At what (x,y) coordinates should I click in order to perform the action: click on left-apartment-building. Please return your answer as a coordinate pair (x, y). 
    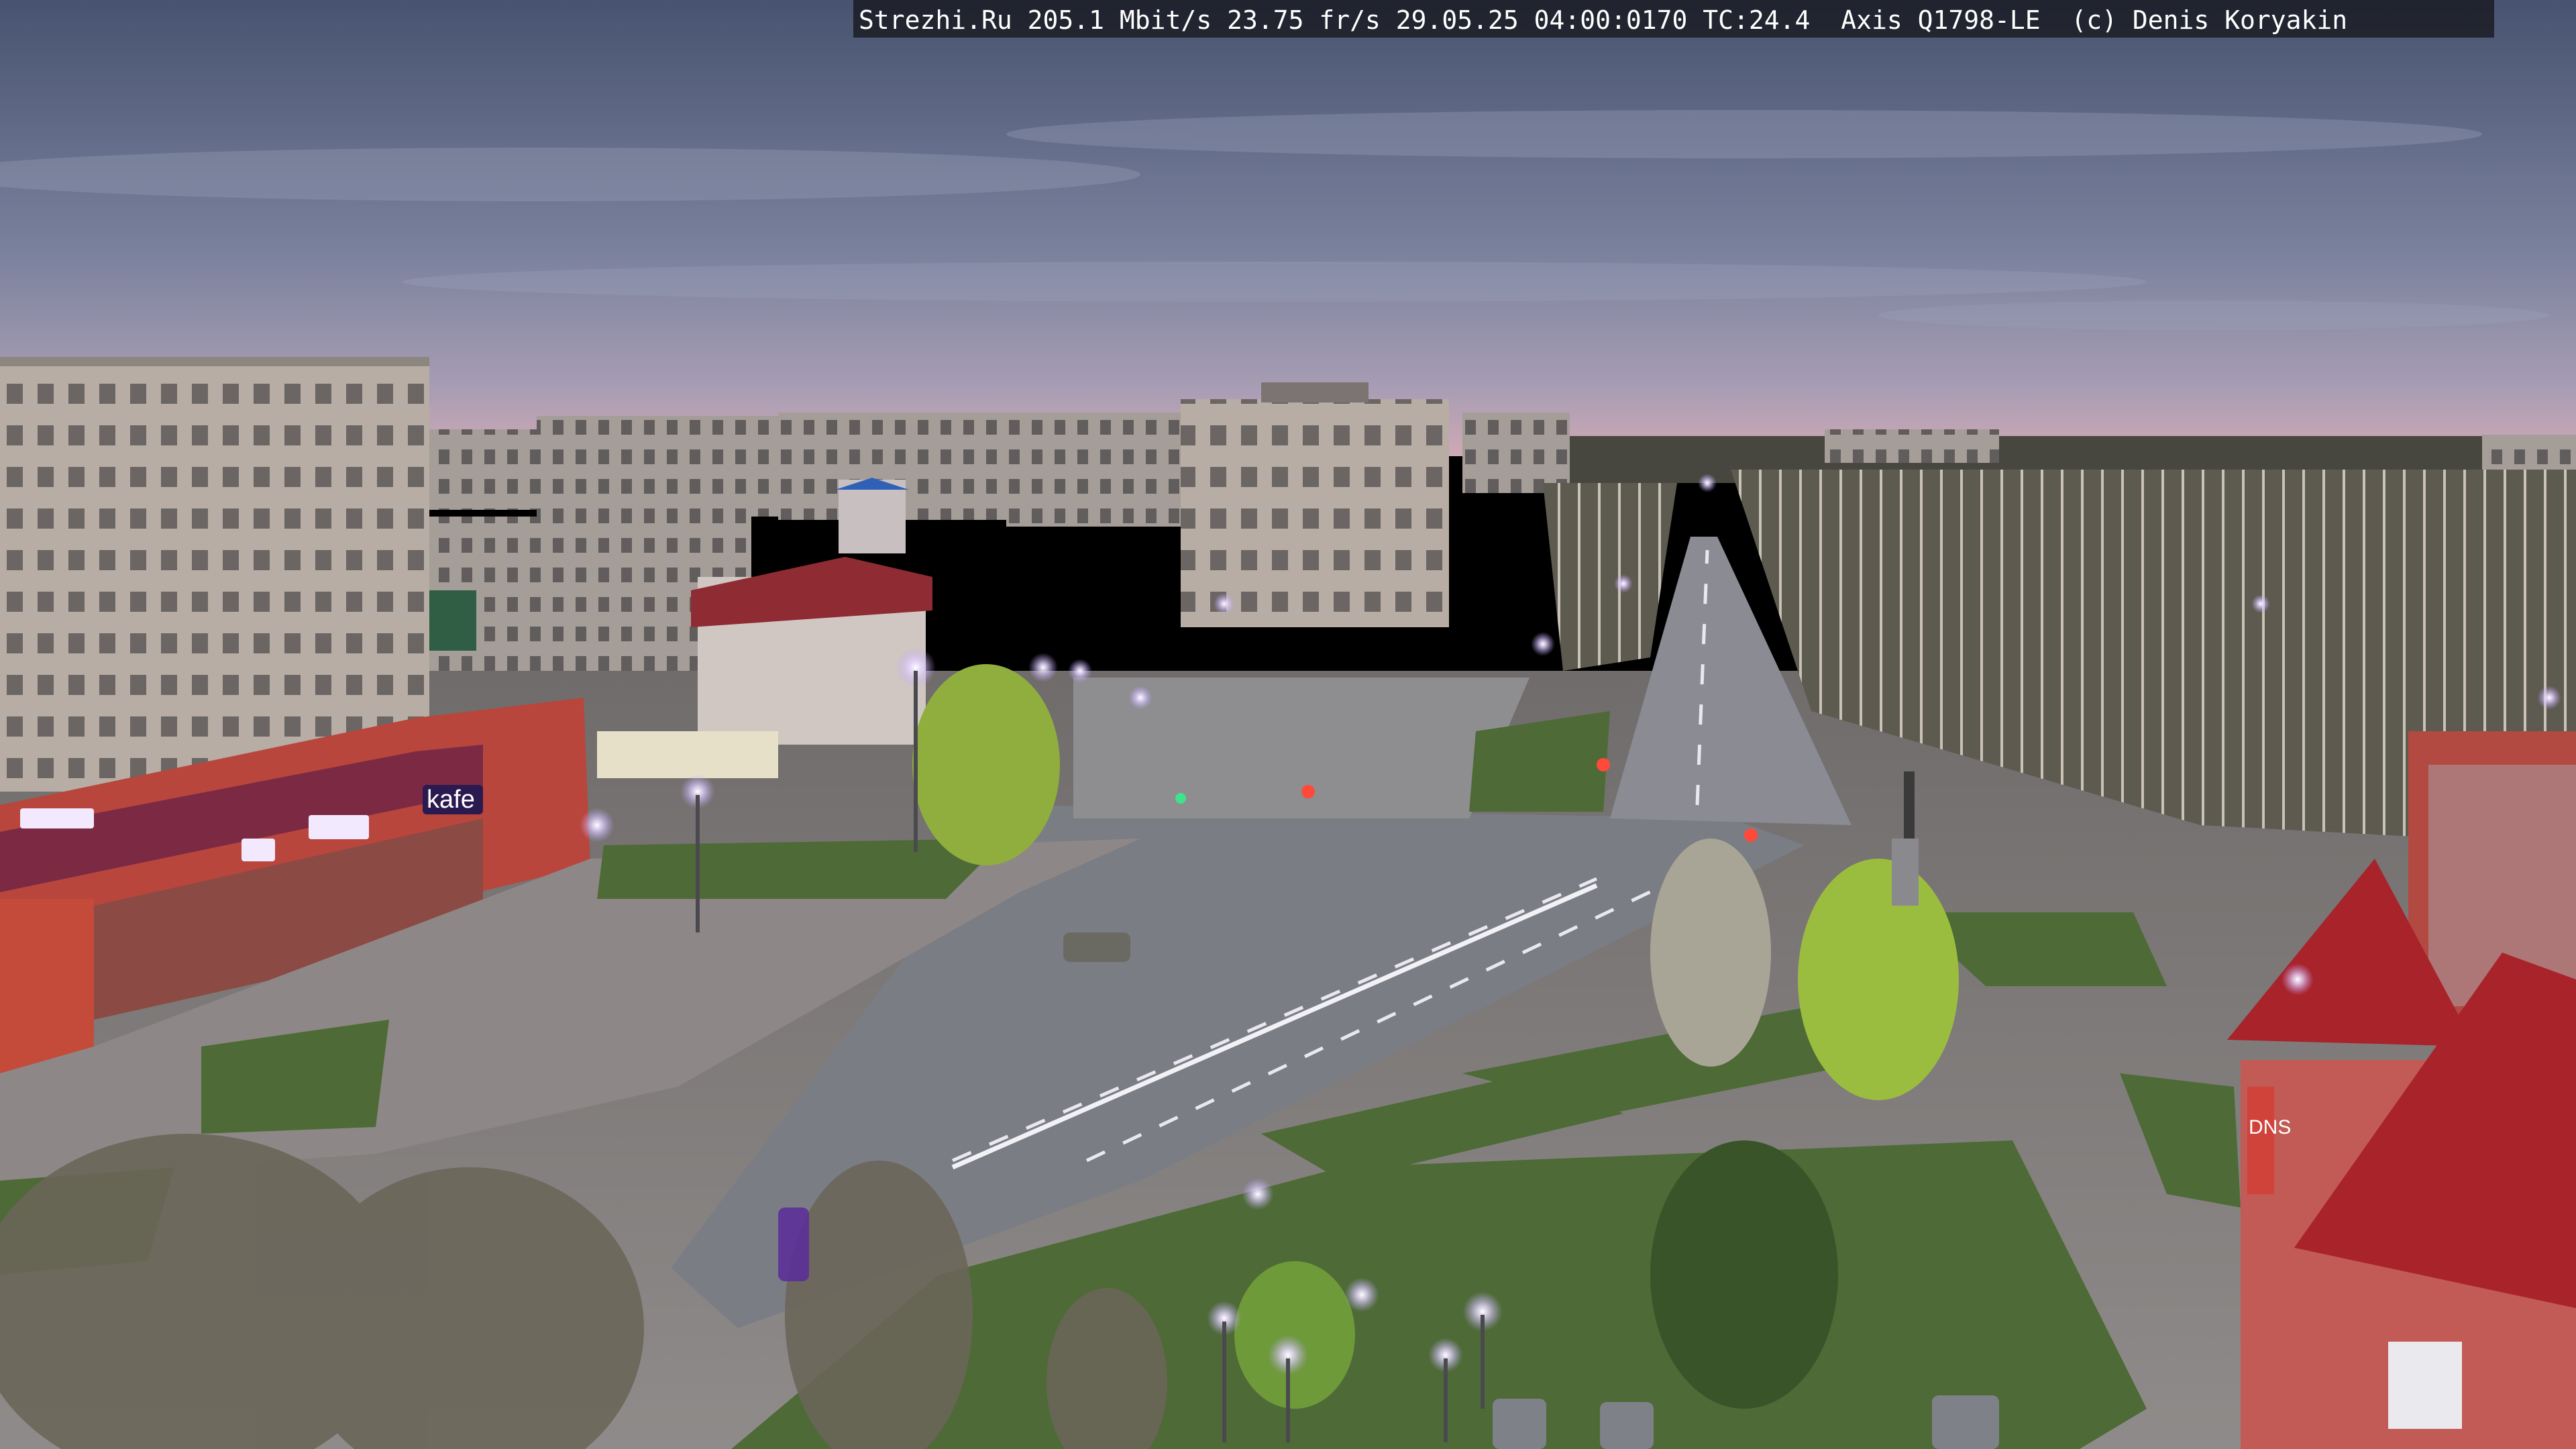
    Looking at the image, I should click on (214, 574).